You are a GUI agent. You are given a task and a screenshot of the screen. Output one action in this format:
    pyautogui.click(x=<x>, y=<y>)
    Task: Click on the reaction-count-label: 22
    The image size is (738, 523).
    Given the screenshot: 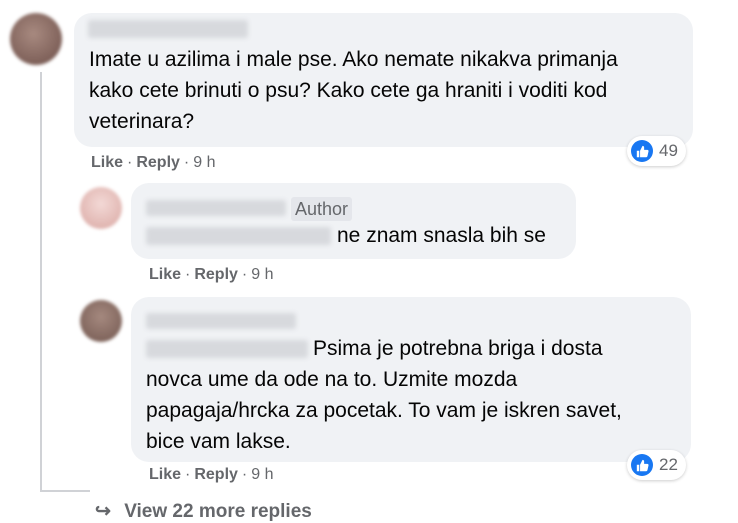 What is the action you would take?
    pyautogui.click(x=668, y=464)
    